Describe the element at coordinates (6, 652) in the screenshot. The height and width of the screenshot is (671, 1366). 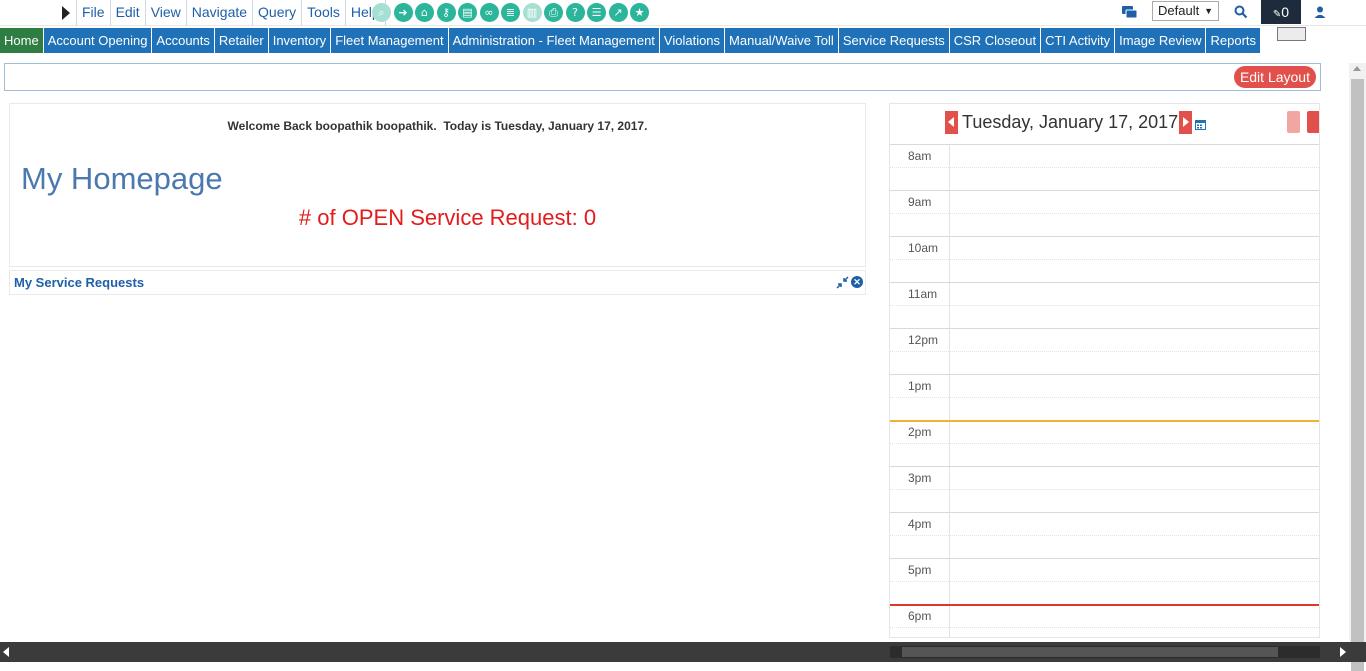
I see `scroll-left-icon` at that location.